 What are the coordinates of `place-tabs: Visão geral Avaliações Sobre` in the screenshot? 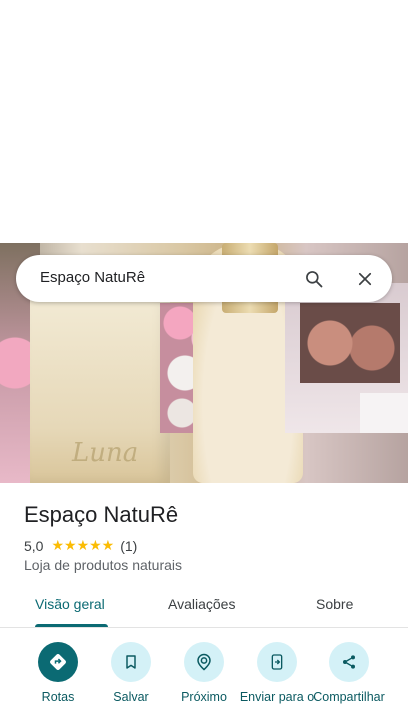 It's located at (204, 605).